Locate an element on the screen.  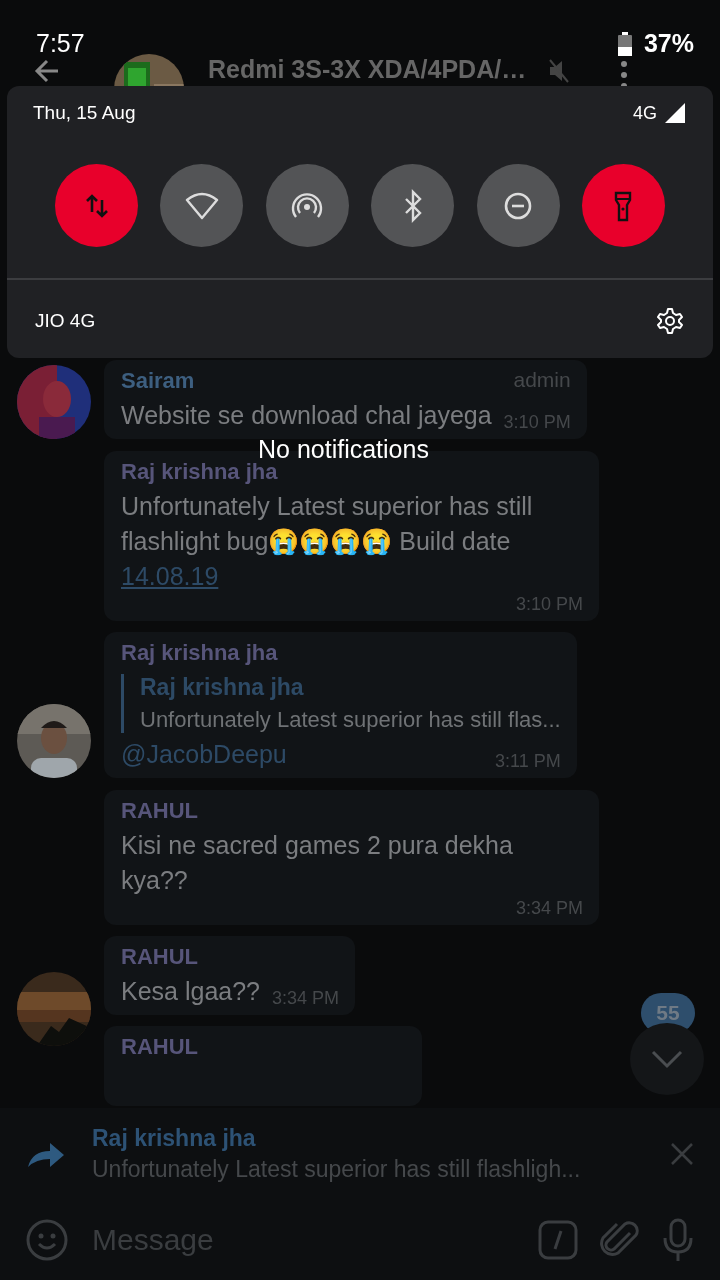
quote-sender: Raj krishna jha is located at coordinates (222, 687).